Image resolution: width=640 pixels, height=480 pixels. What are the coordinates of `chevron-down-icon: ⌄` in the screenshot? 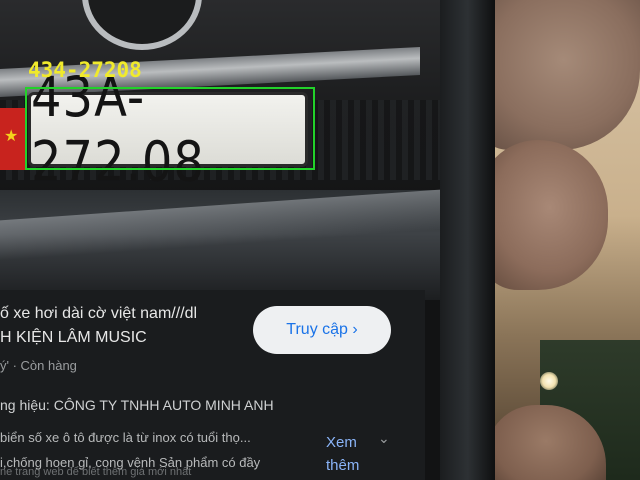 It's located at (384, 438).